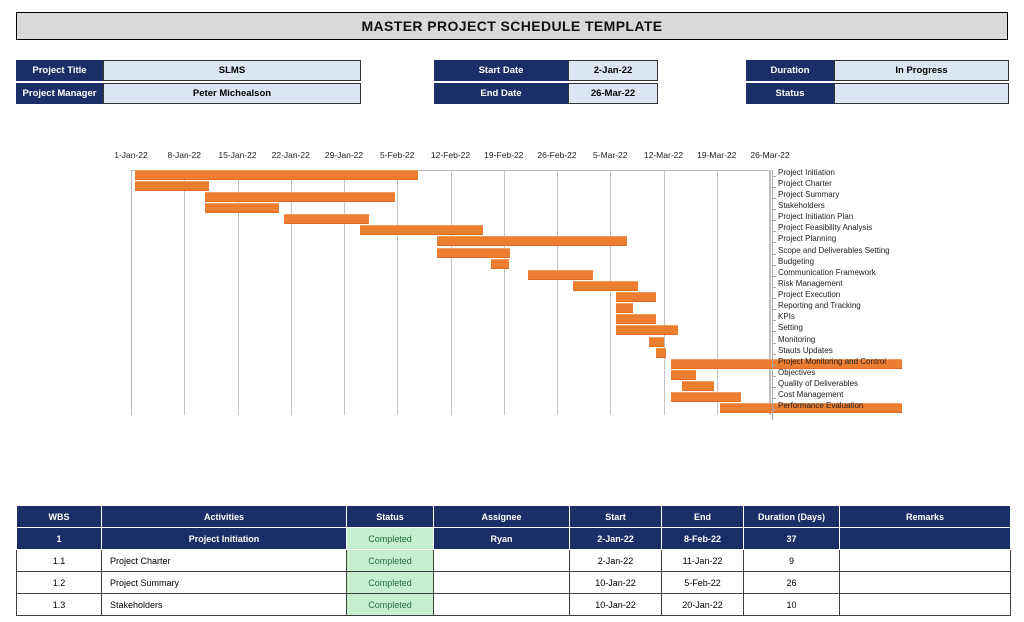 This screenshot has width=1024, height=622. I want to click on project-manager-row: Project Manager Peter Michealson, so click(188, 93).